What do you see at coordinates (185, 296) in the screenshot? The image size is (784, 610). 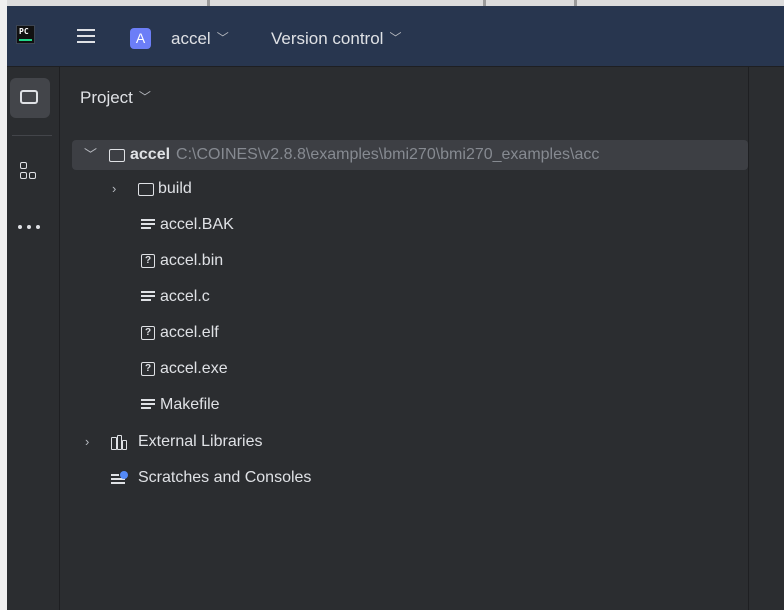 I see `tree-item-label: accel.c` at bounding box center [185, 296].